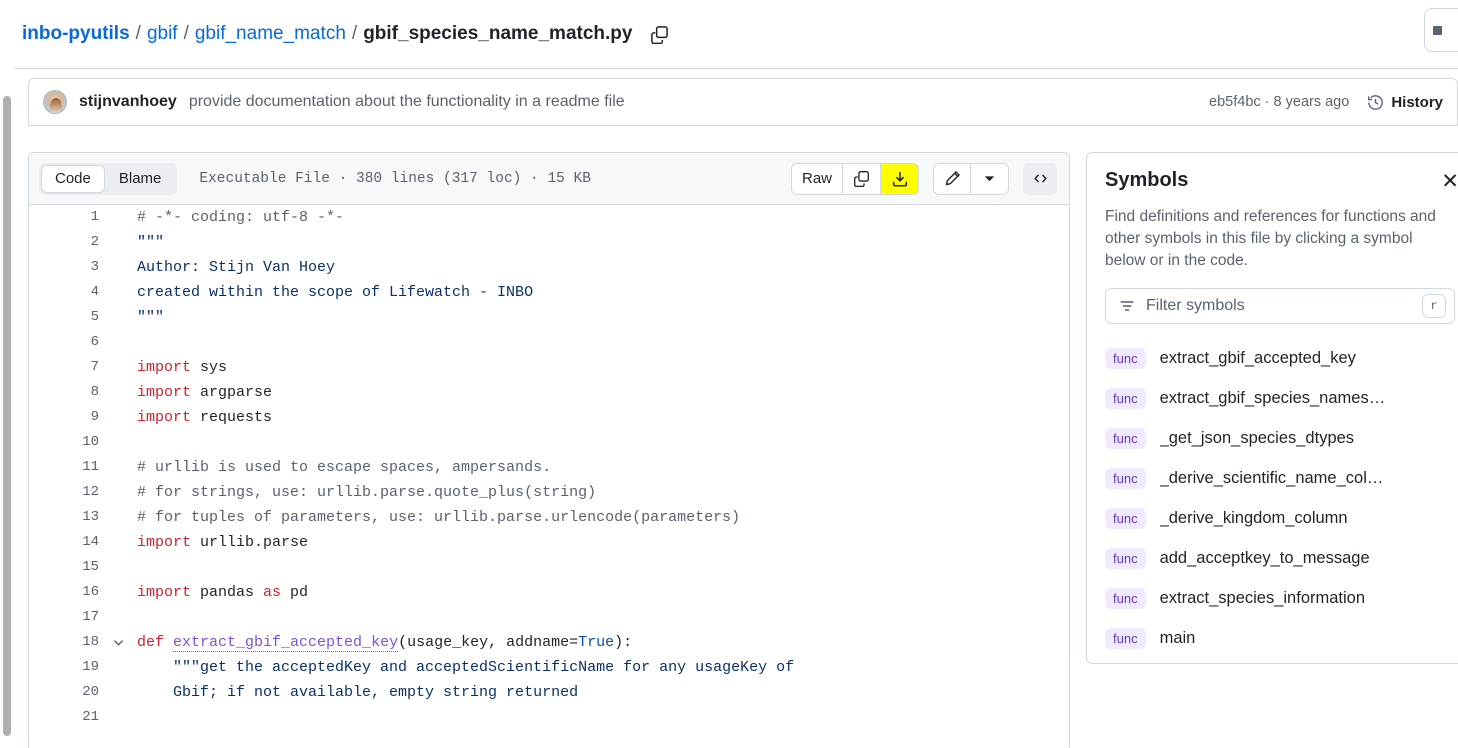 The height and width of the screenshot is (748, 1458). Describe the element at coordinates (816, 178) in the screenshot. I see `raw-button: Raw` at that location.